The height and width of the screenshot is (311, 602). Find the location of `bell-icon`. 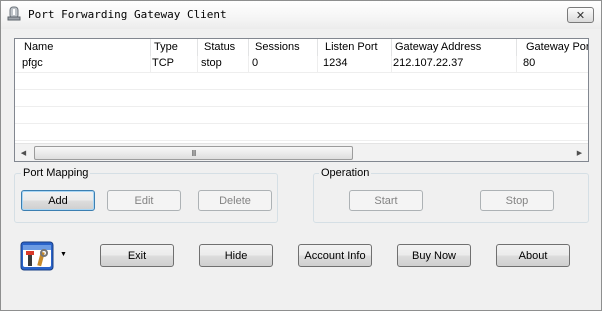

bell-icon is located at coordinates (14, 13).